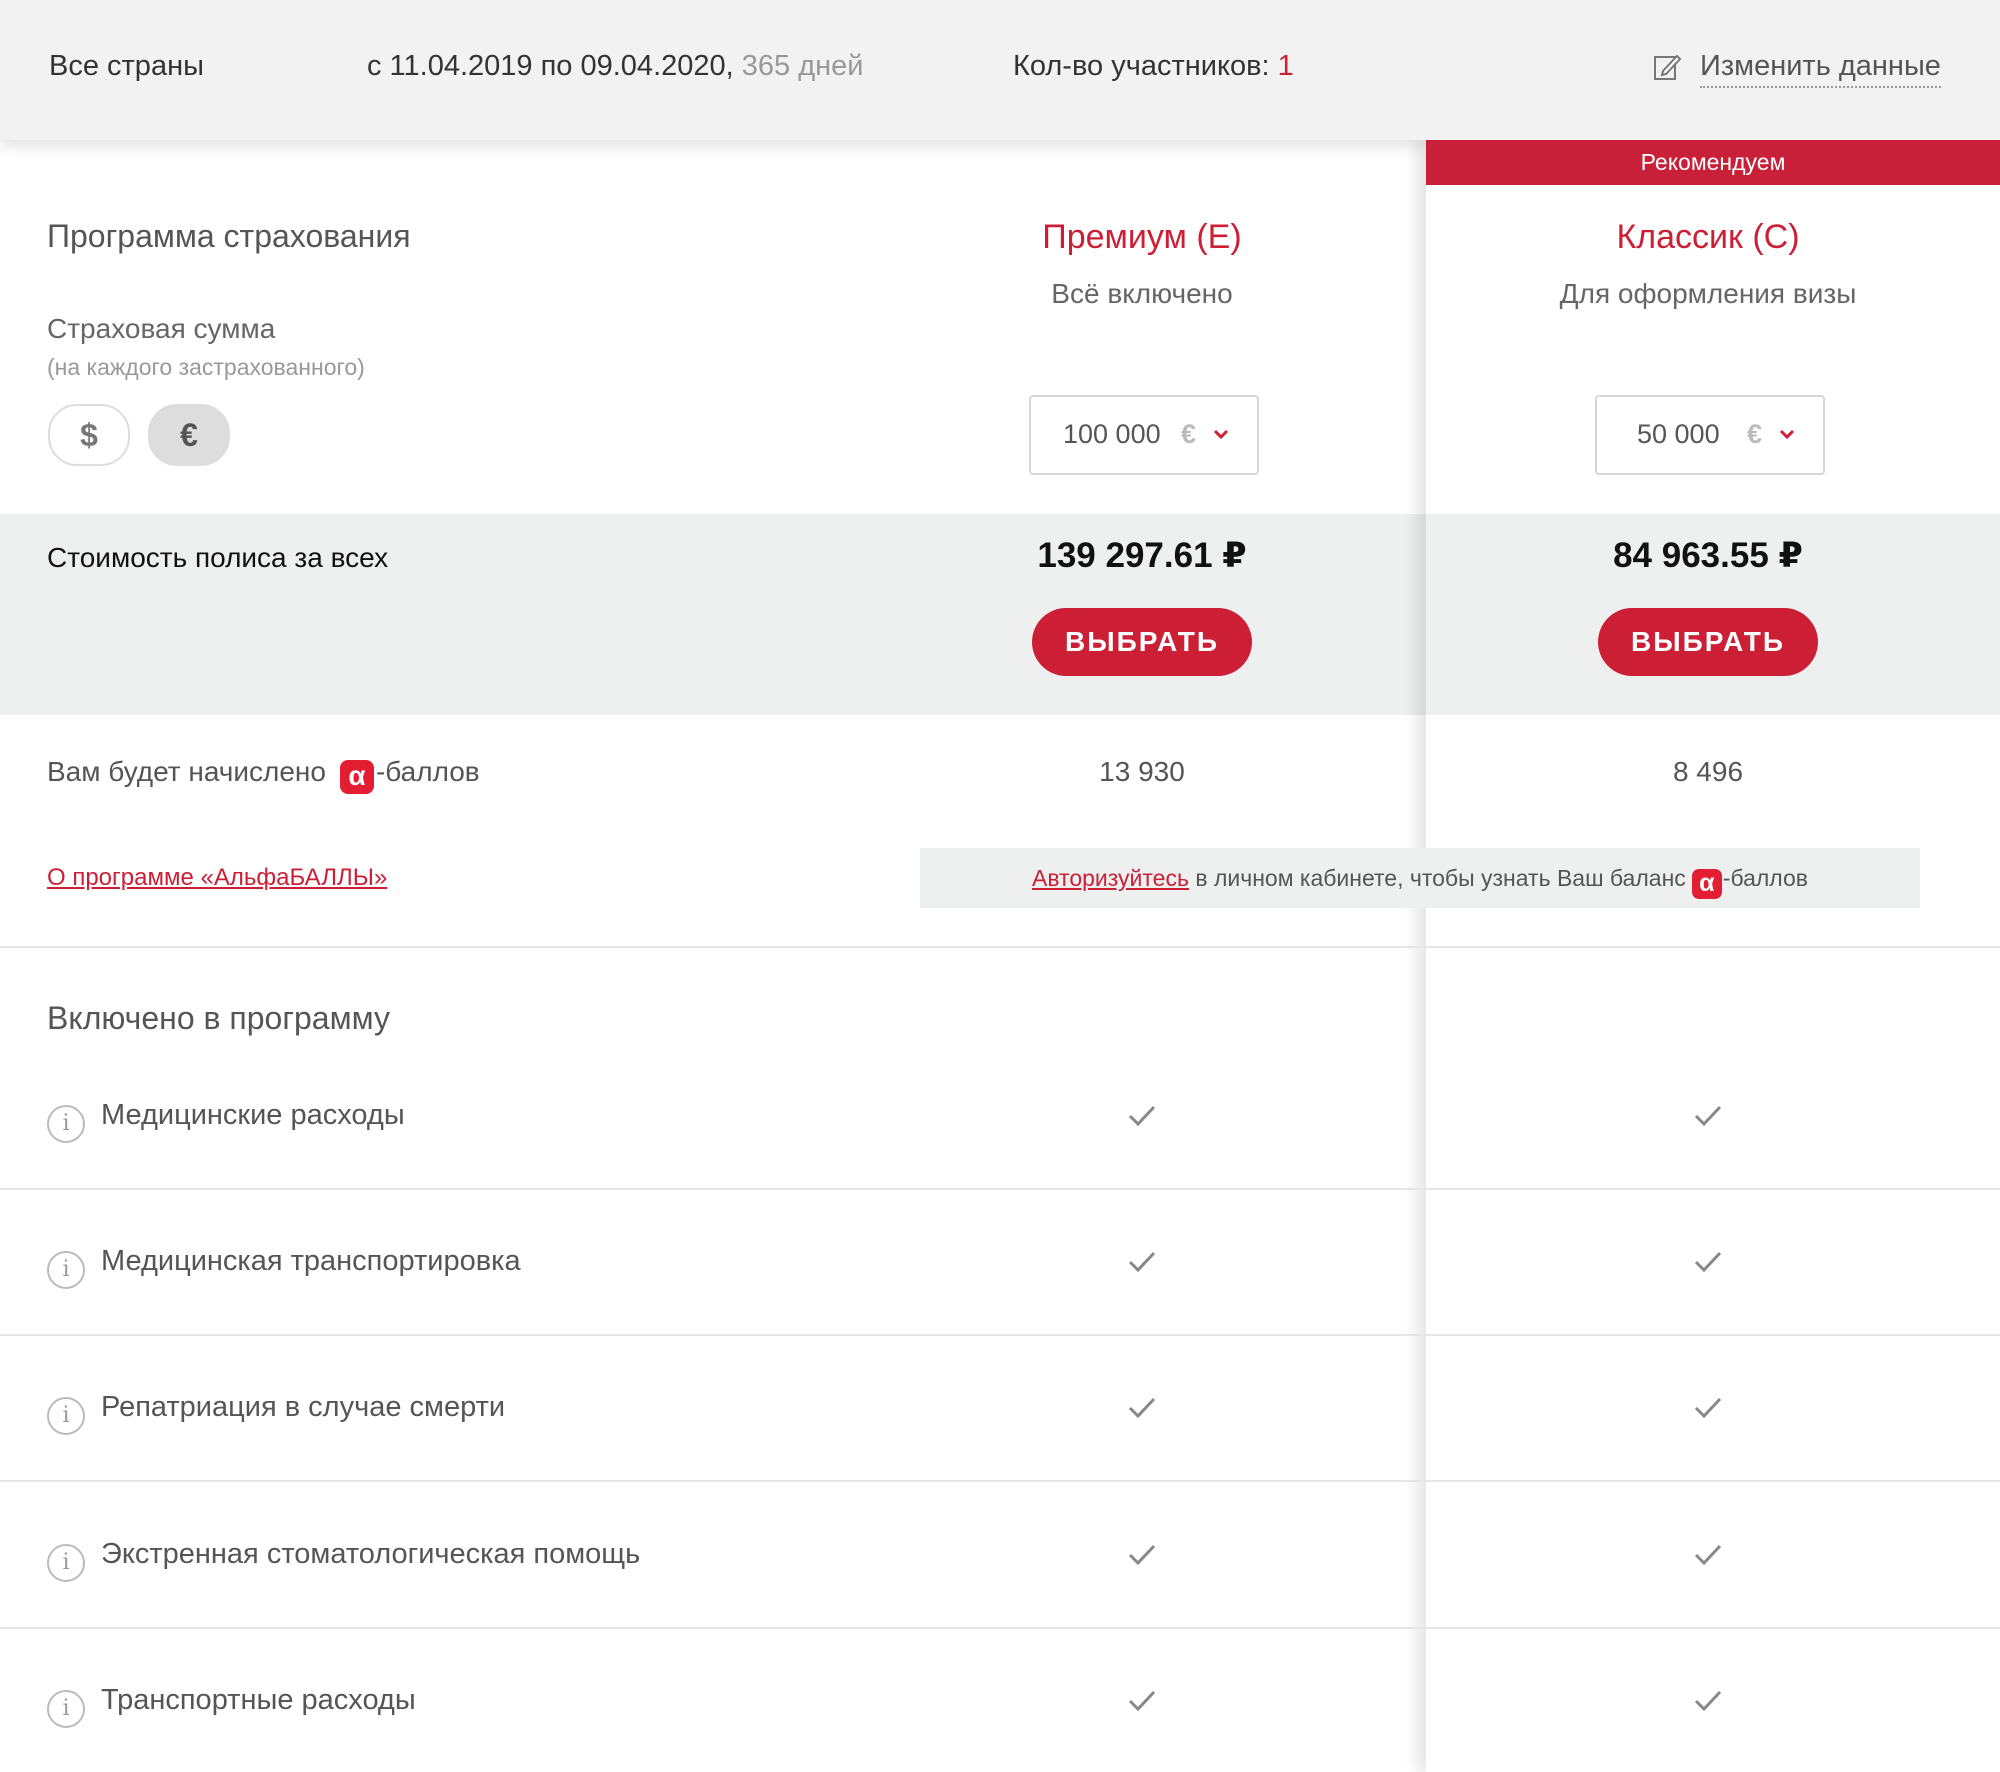 The height and width of the screenshot is (1772, 2000). What do you see at coordinates (1796, 69) in the screenshot?
I see `edit-data-link: Изменить данные` at bounding box center [1796, 69].